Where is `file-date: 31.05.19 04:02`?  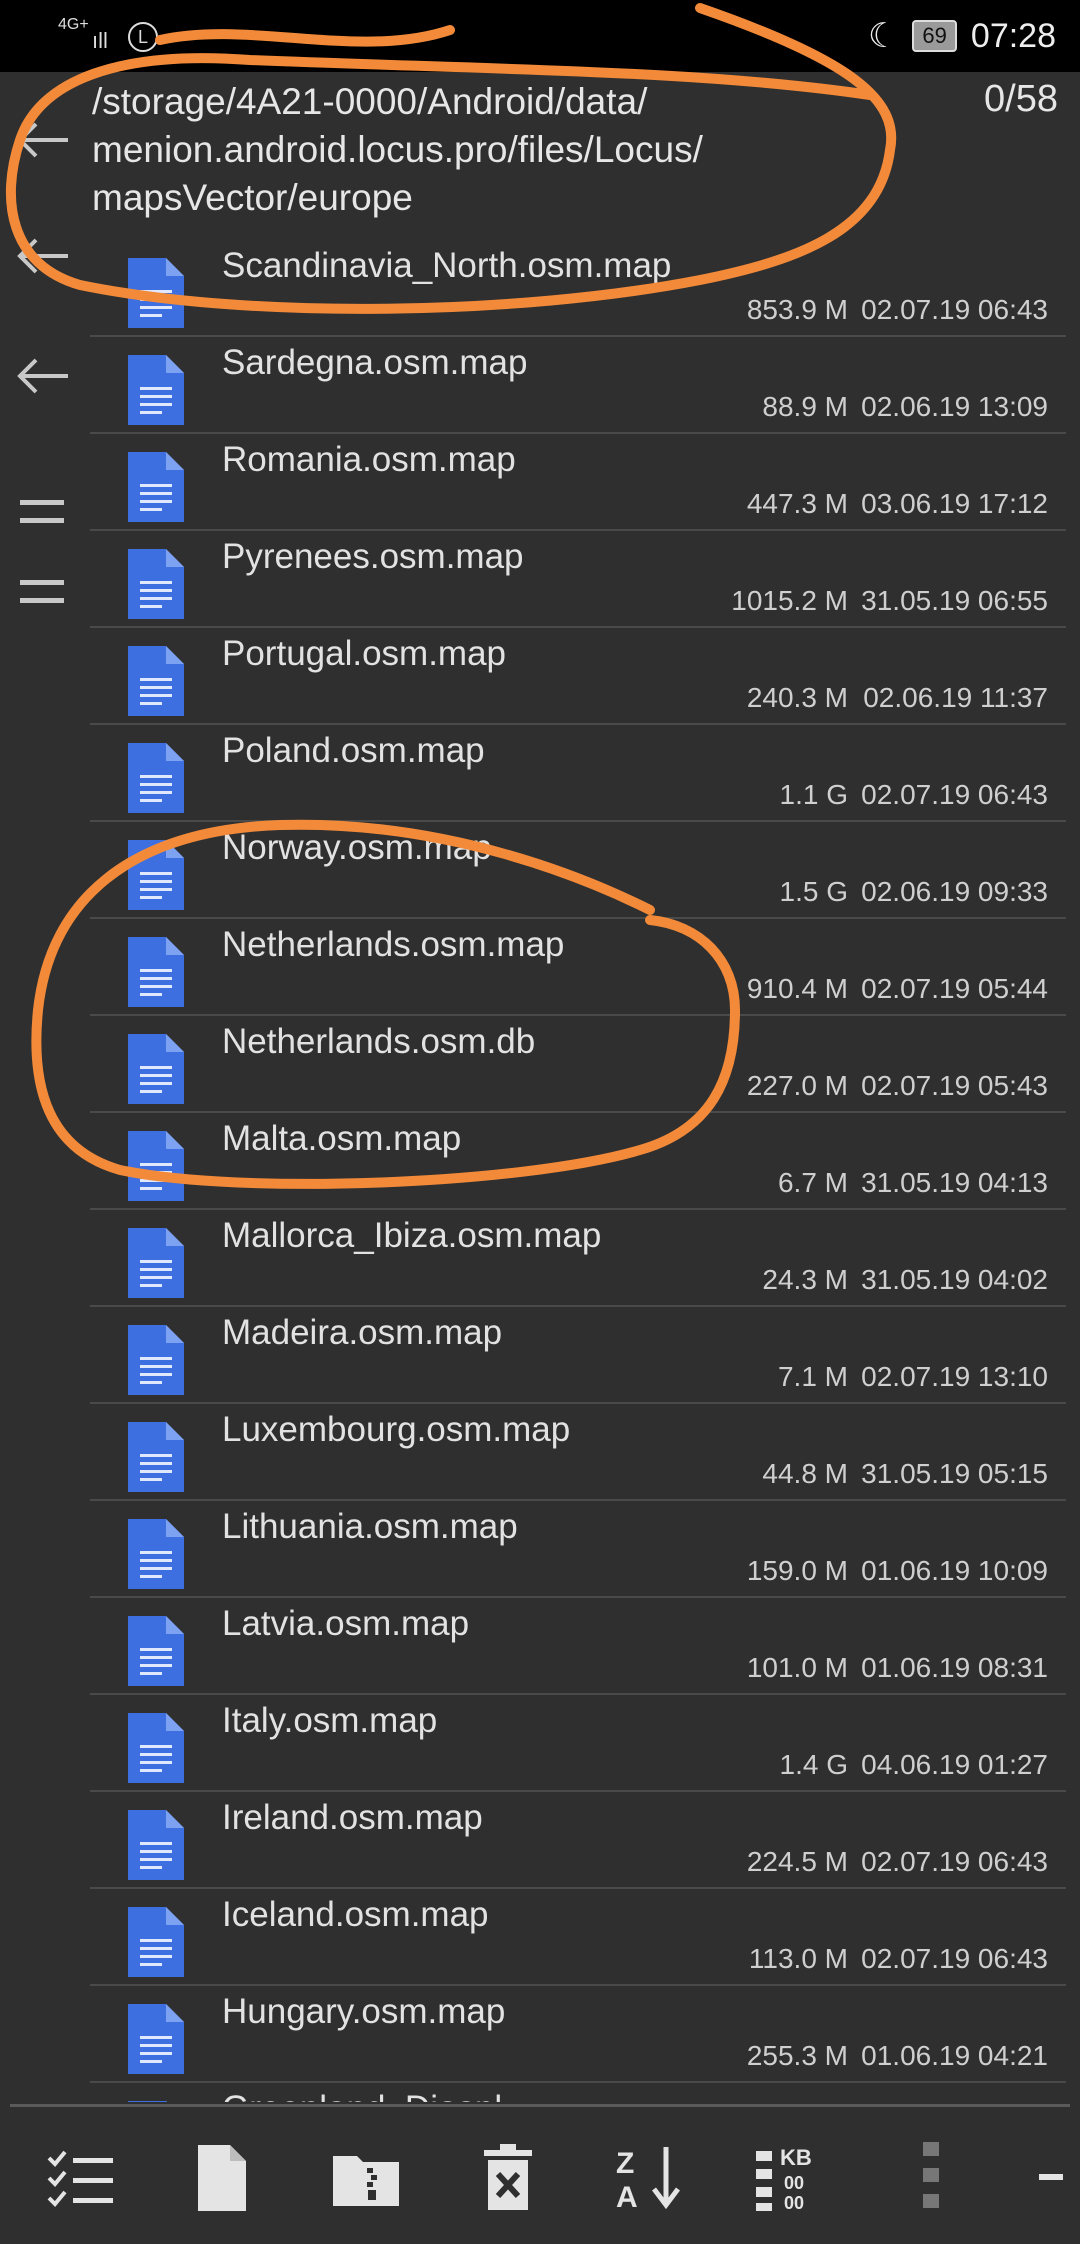
file-date: 31.05.19 04:02 is located at coordinates (954, 1279).